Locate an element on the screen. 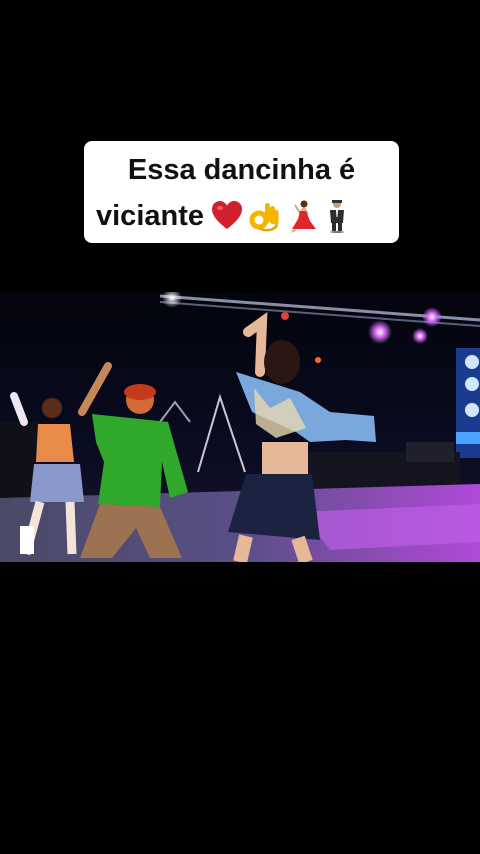  ok-hand-icon is located at coordinates (264, 216).